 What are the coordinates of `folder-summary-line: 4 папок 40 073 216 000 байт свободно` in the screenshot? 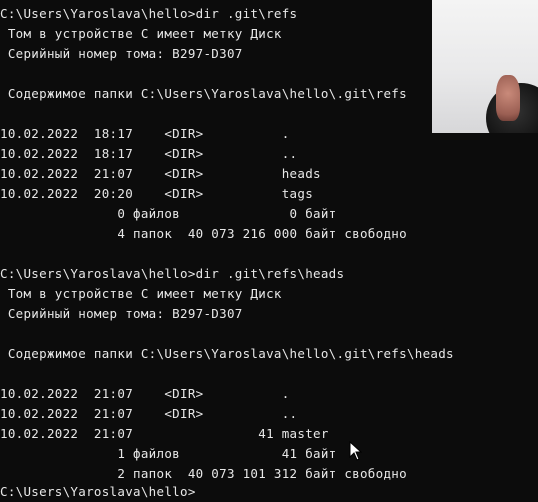 It's located at (203, 233).